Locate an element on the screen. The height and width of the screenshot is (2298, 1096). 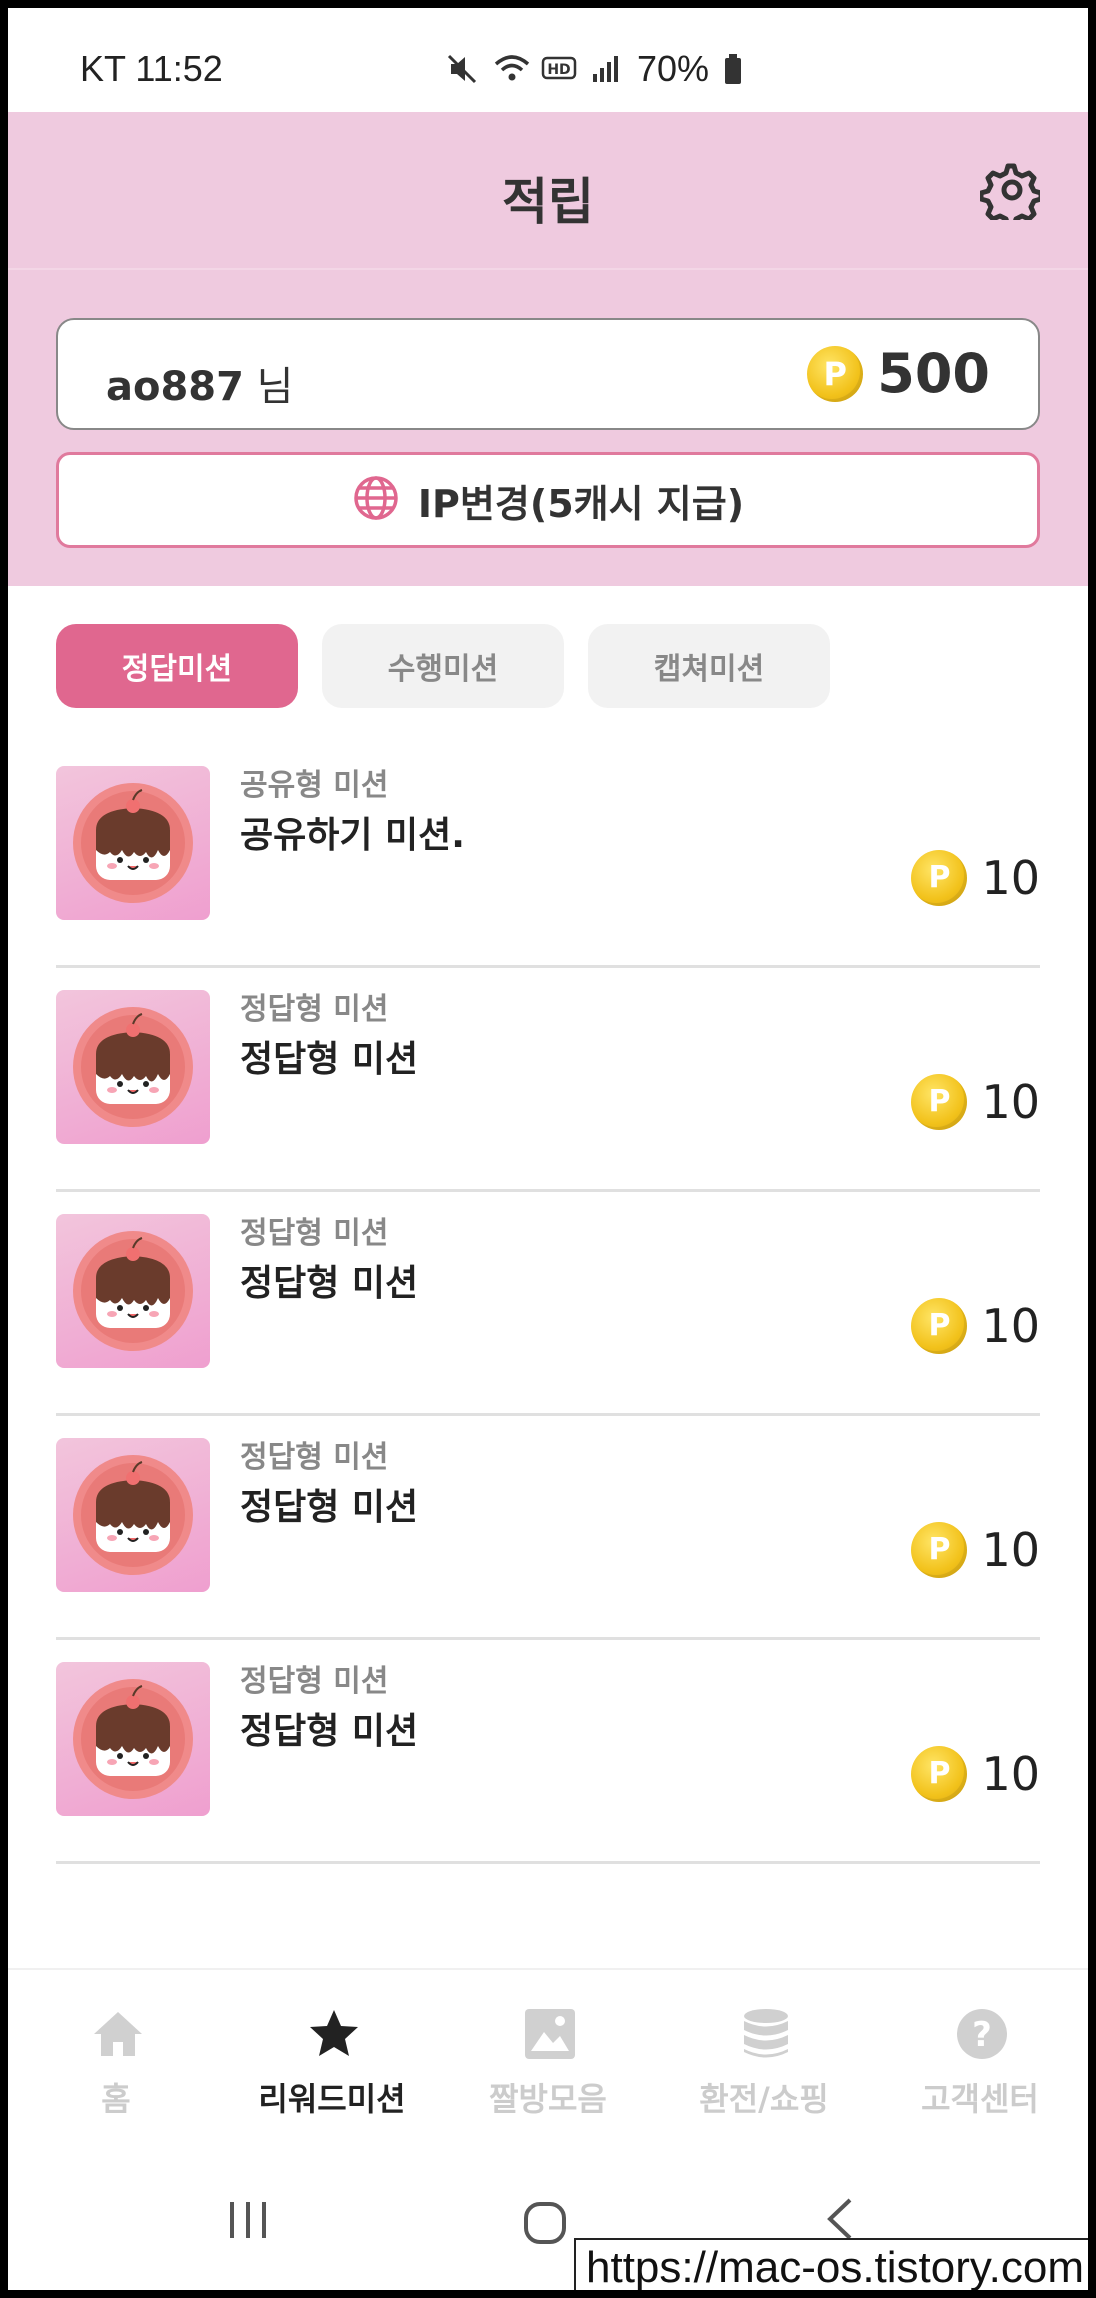
nav-label: 환전/쇼핑 is located at coordinates (764, 2099).